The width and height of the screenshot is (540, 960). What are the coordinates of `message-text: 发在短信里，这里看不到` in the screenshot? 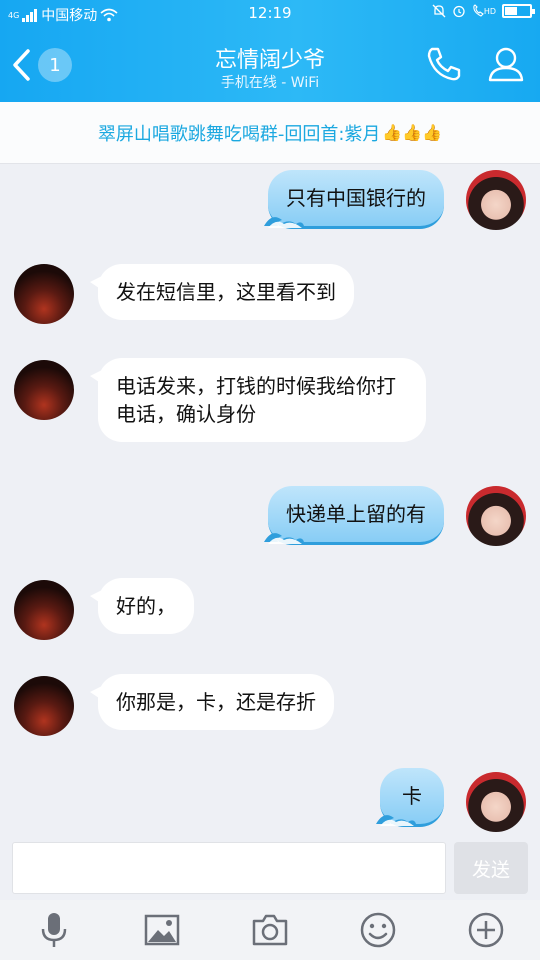 It's located at (226, 292).